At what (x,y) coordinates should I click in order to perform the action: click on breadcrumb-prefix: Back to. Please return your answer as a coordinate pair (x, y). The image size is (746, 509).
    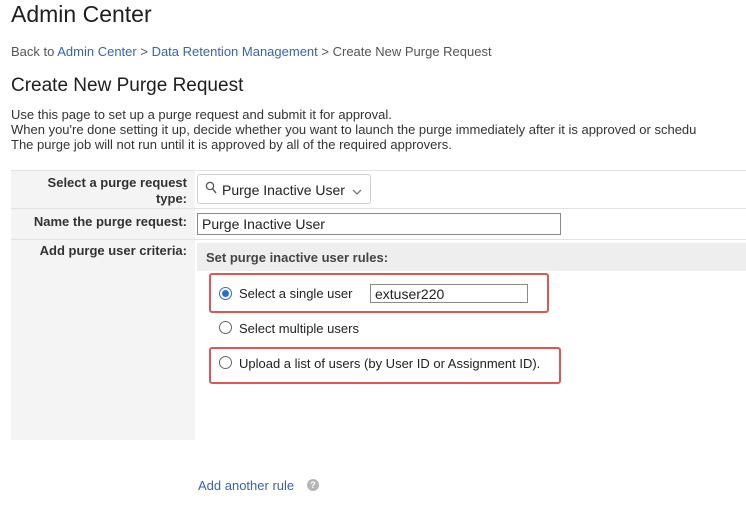
    Looking at the image, I should click on (34, 51).